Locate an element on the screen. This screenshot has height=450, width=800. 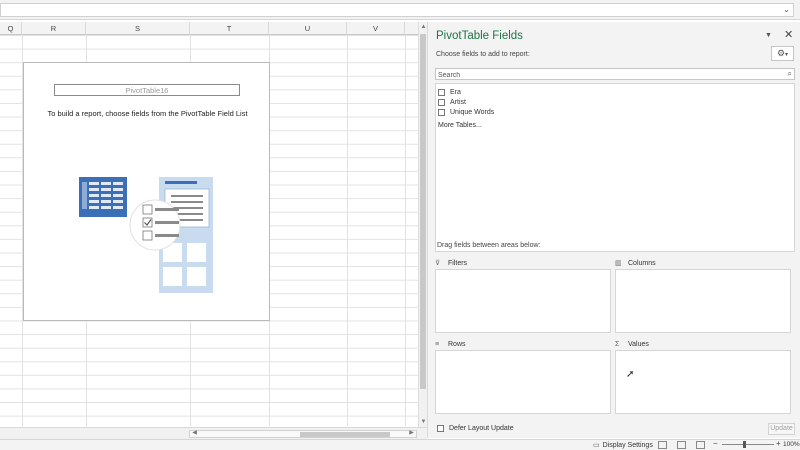
rows-area: ≡ Rows is located at coordinates (523, 377).